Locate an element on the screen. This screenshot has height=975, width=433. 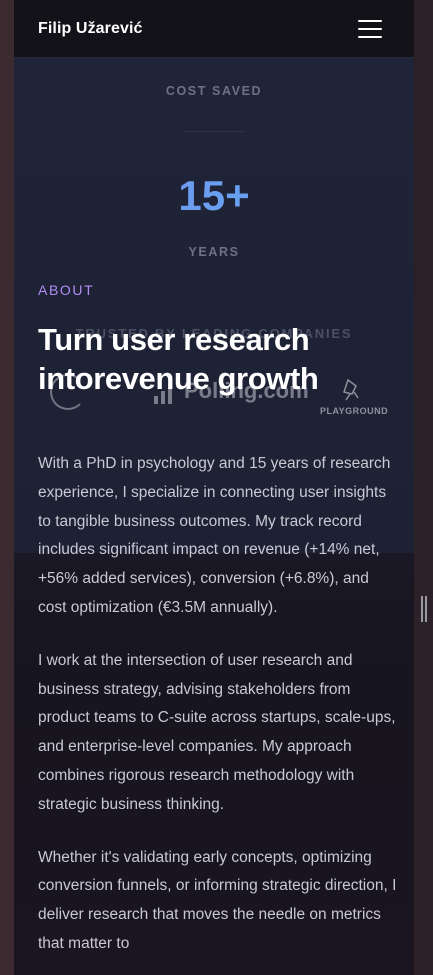
stat-divider is located at coordinates (214, 131).